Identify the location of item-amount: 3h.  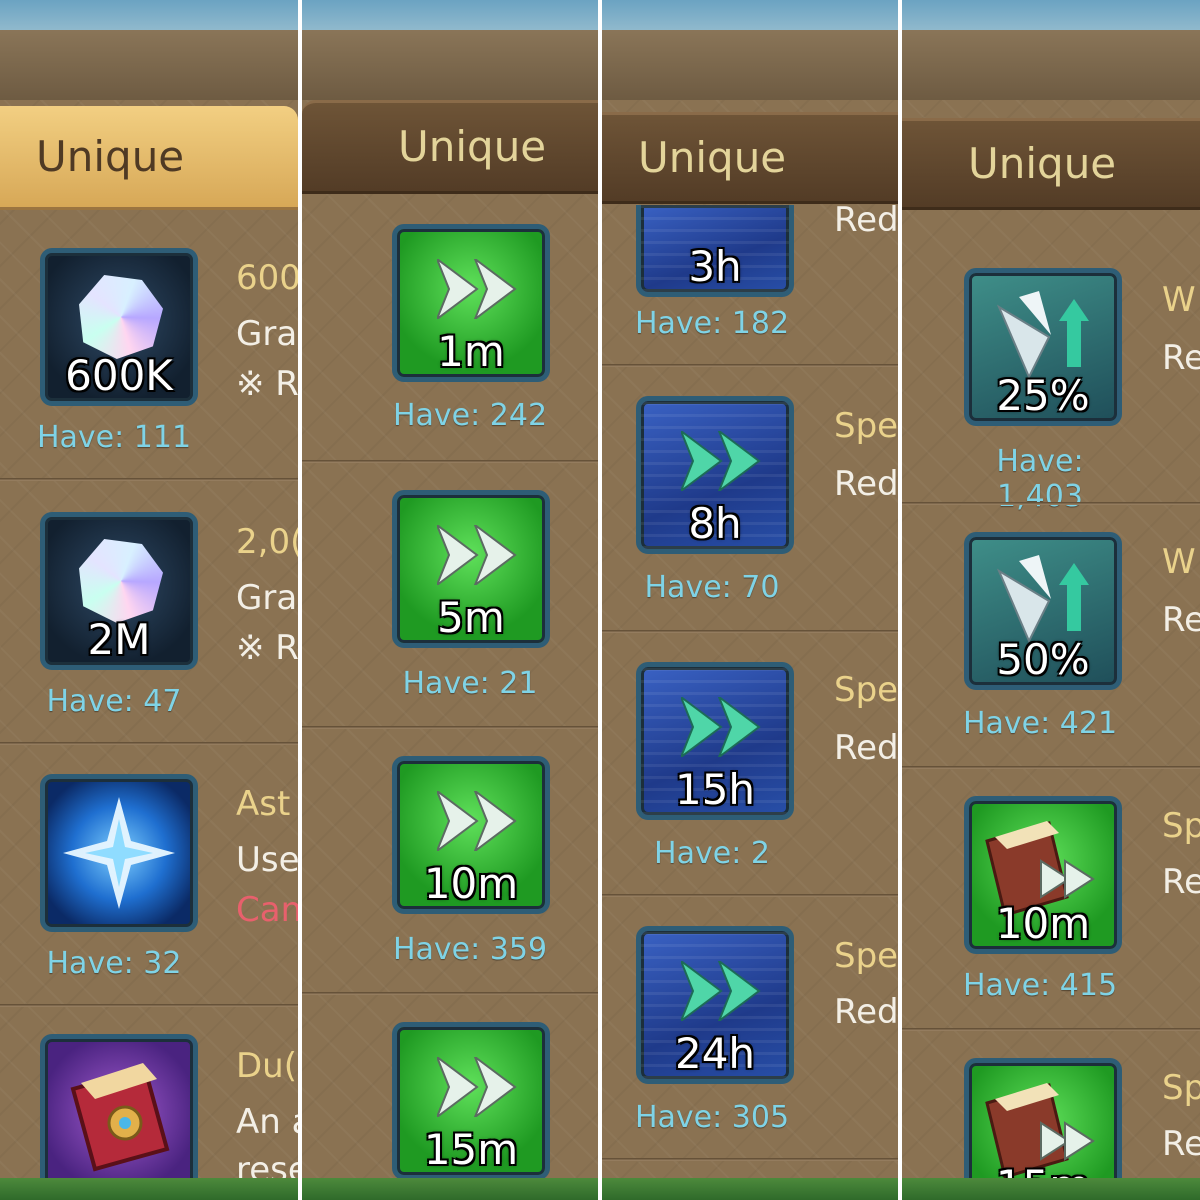
(715, 266).